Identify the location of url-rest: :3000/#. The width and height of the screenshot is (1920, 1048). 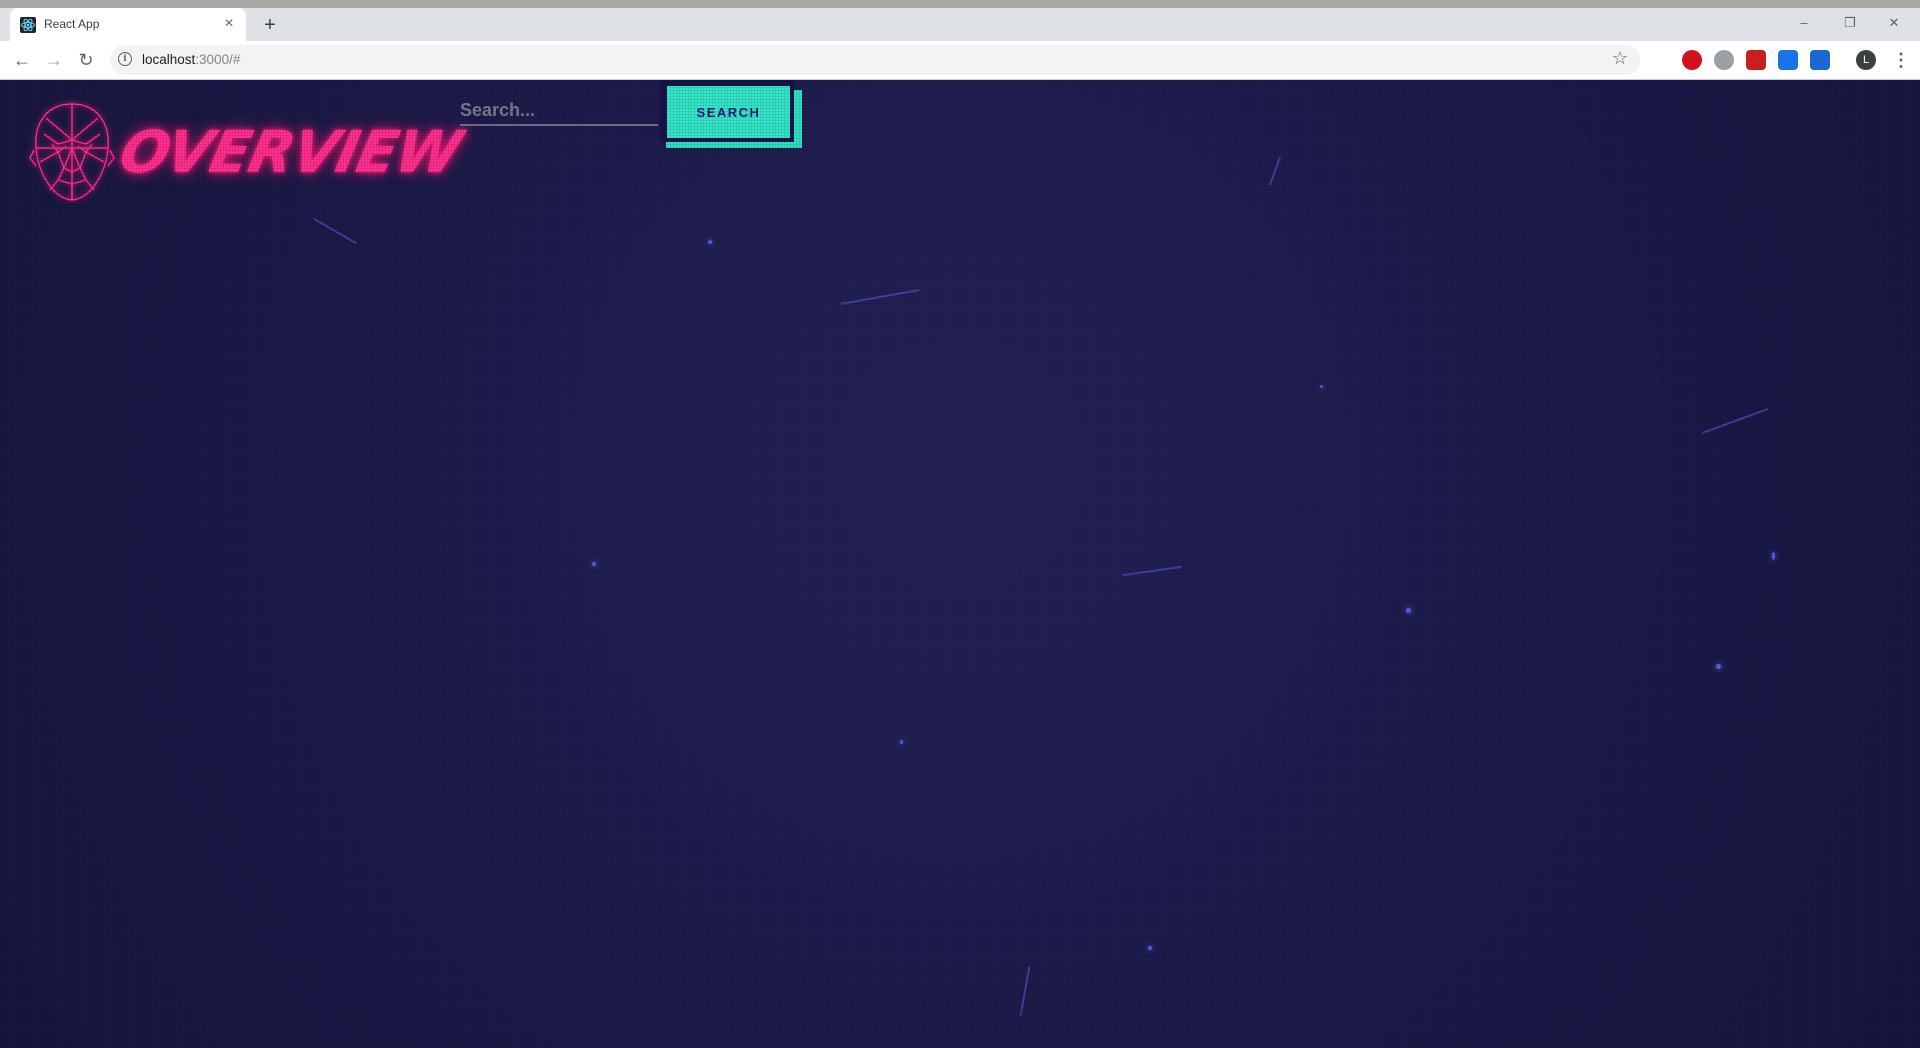
(218, 59).